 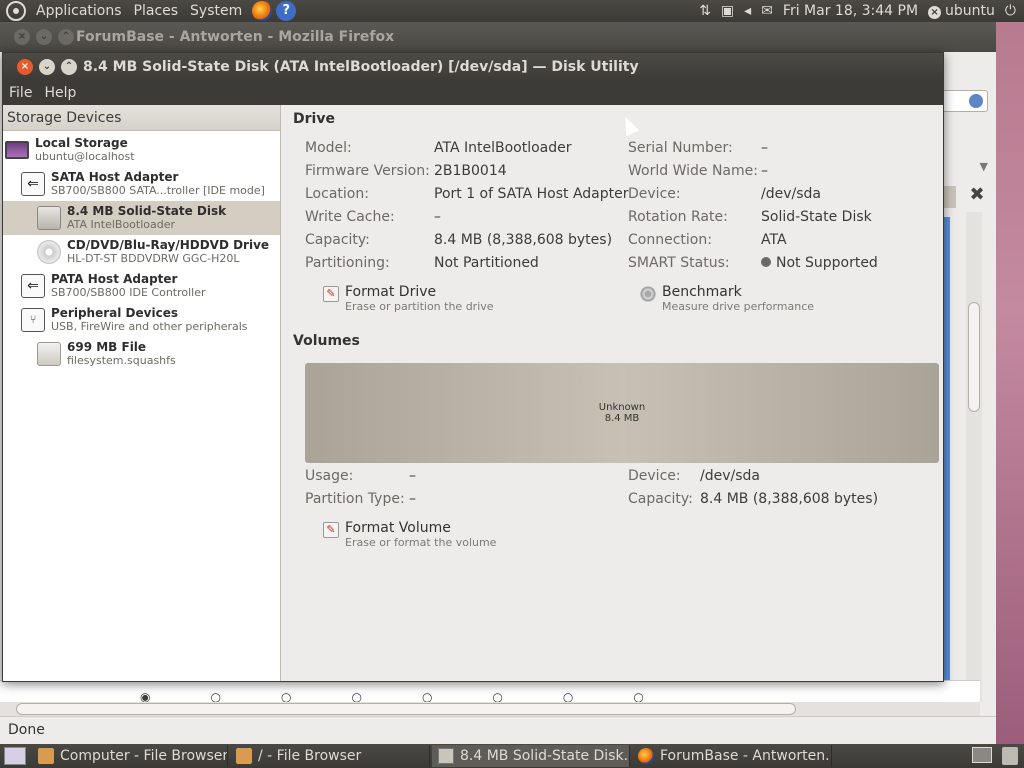 What do you see at coordinates (622, 407) in the screenshot?
I see `volume-label: Unknown` at bounding box center [622, 407].